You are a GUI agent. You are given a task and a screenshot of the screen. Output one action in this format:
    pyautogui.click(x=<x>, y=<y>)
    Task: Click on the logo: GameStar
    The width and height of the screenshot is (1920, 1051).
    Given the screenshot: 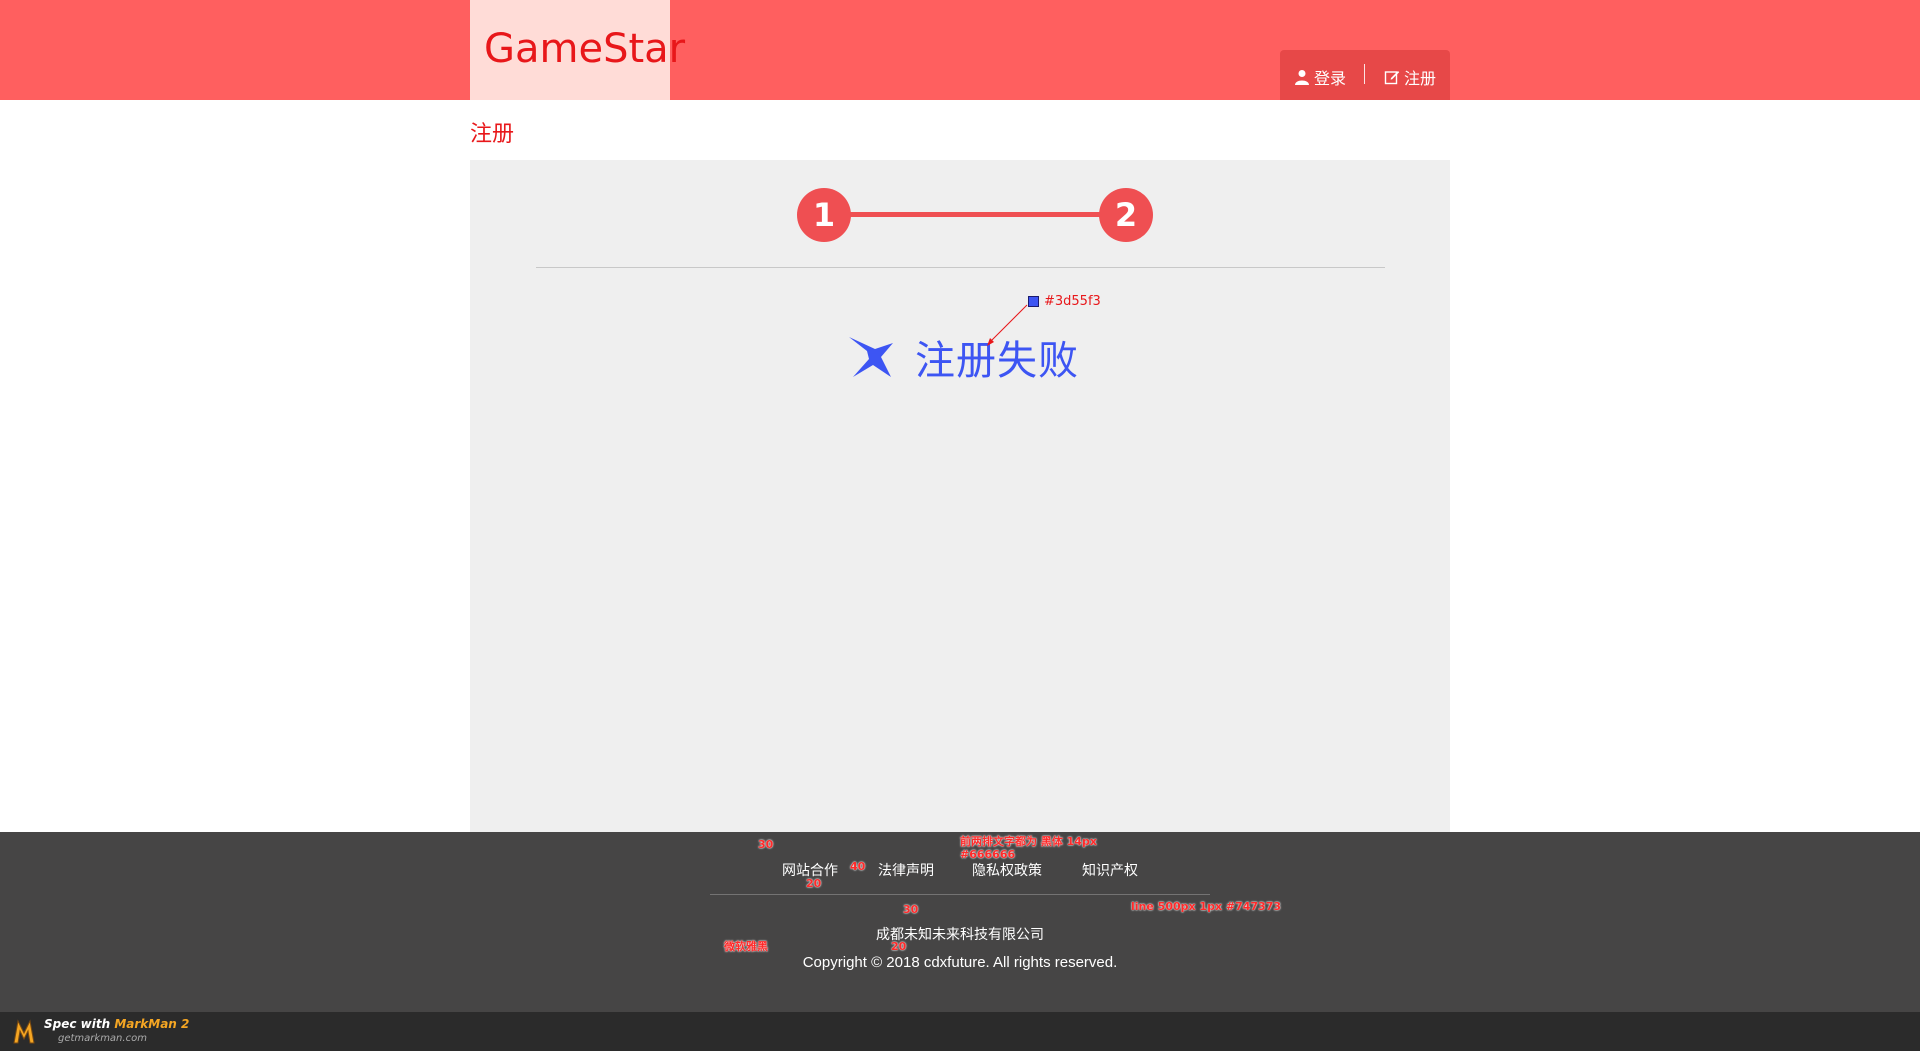 What is the action you would take?
    pyautogui.click(x=577, y=50)
    